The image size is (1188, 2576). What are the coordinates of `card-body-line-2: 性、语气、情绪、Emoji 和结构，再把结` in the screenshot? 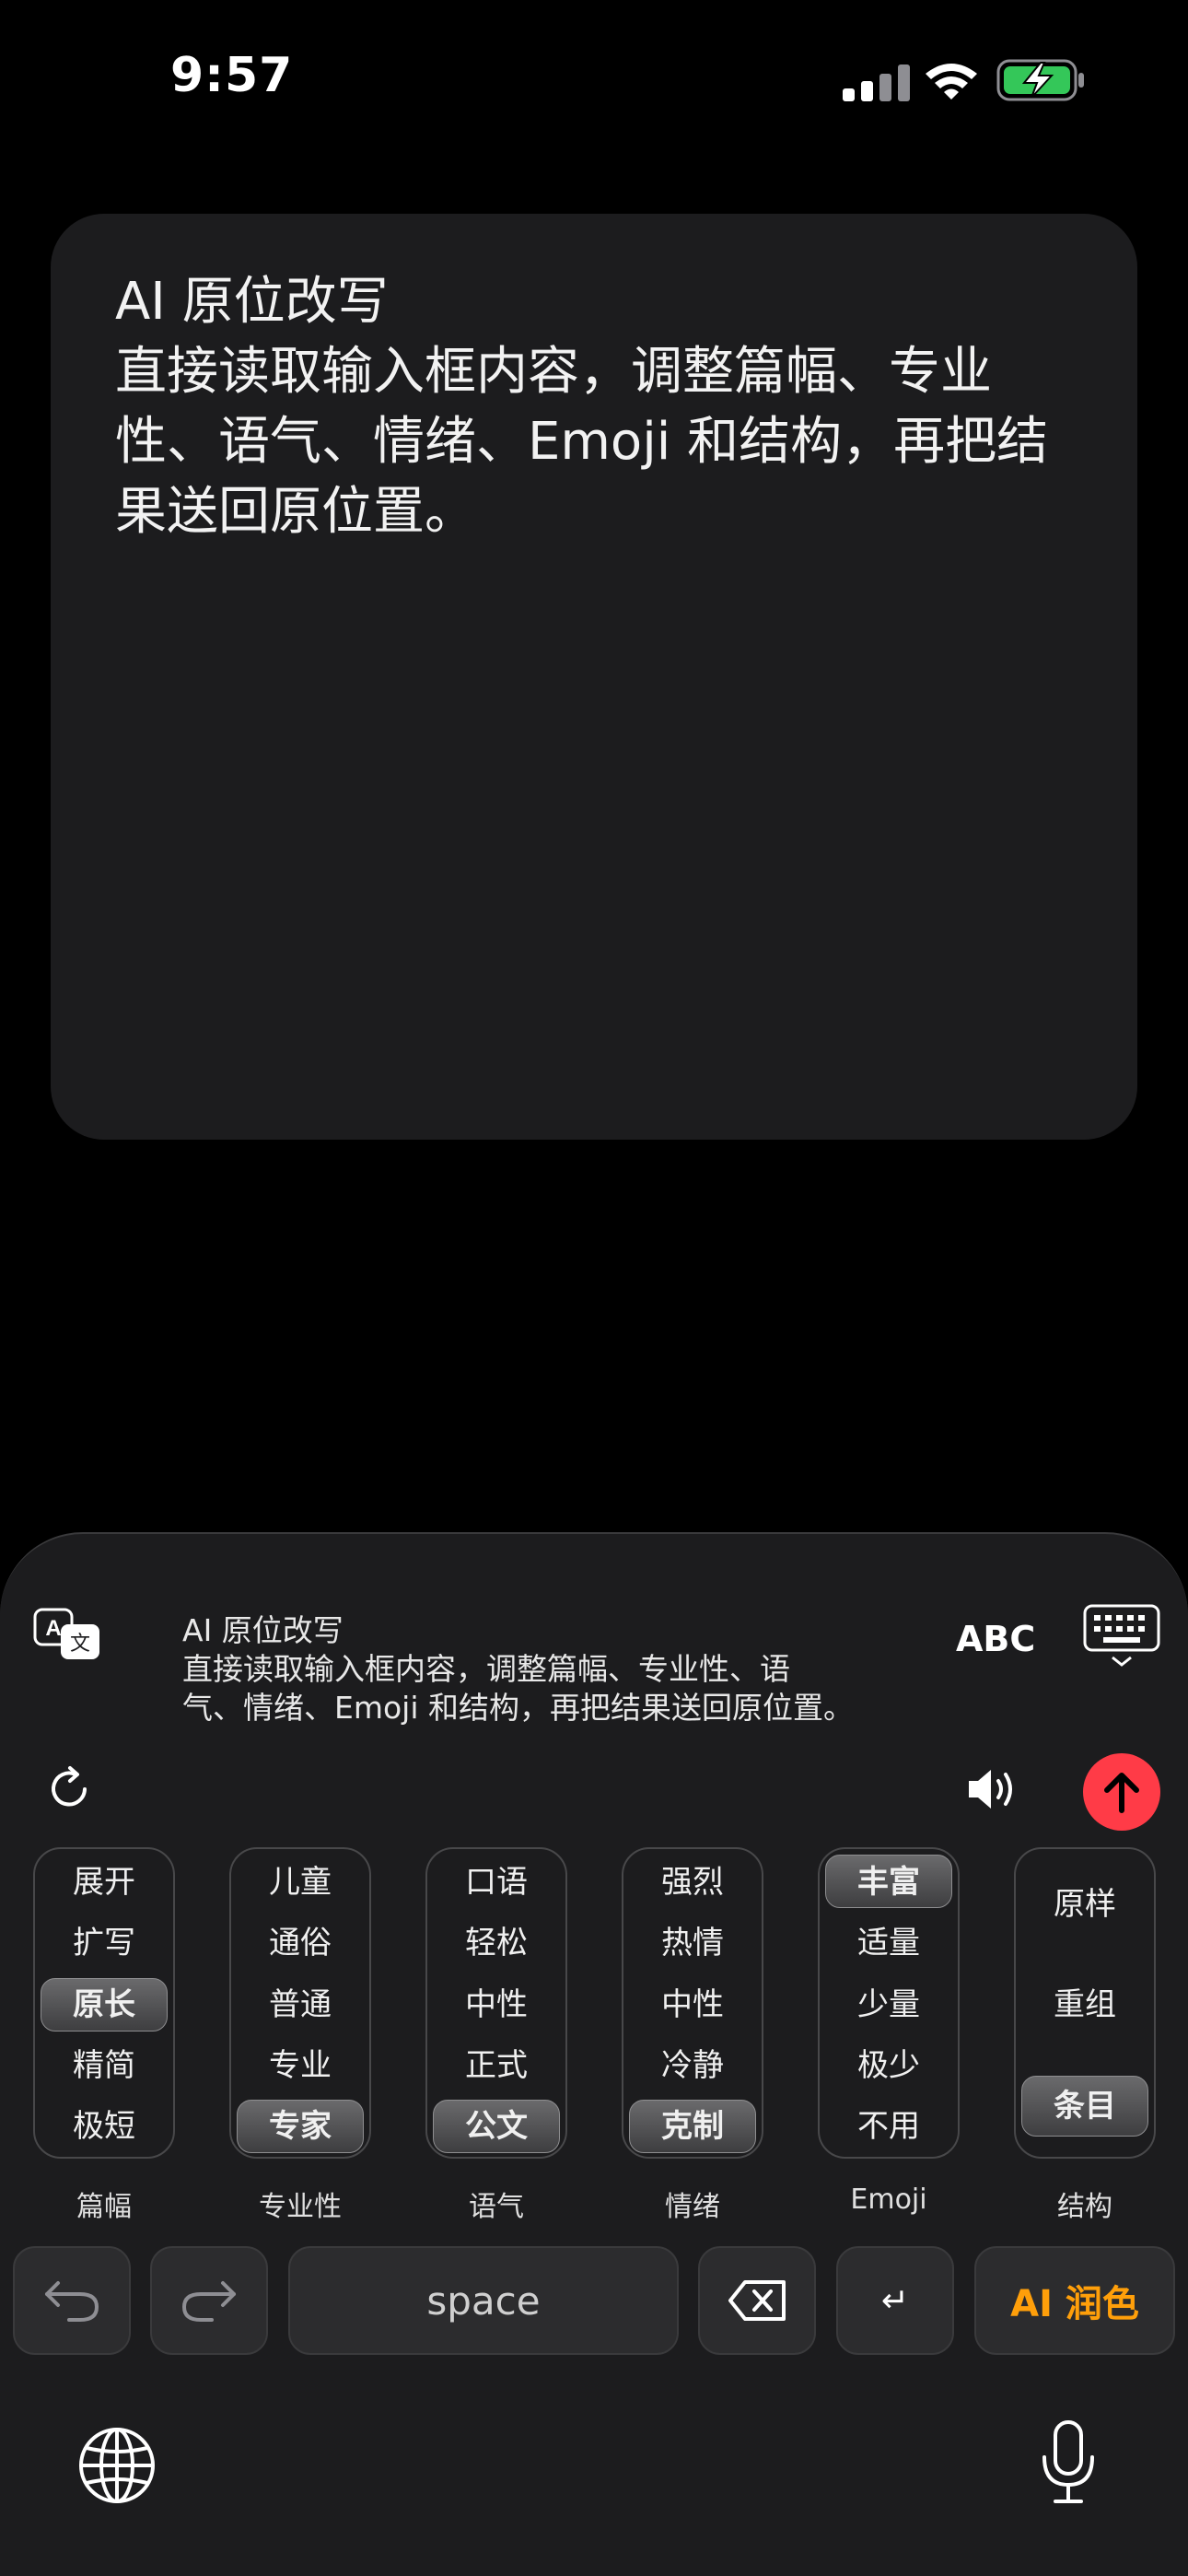 It's located at (582, 442).